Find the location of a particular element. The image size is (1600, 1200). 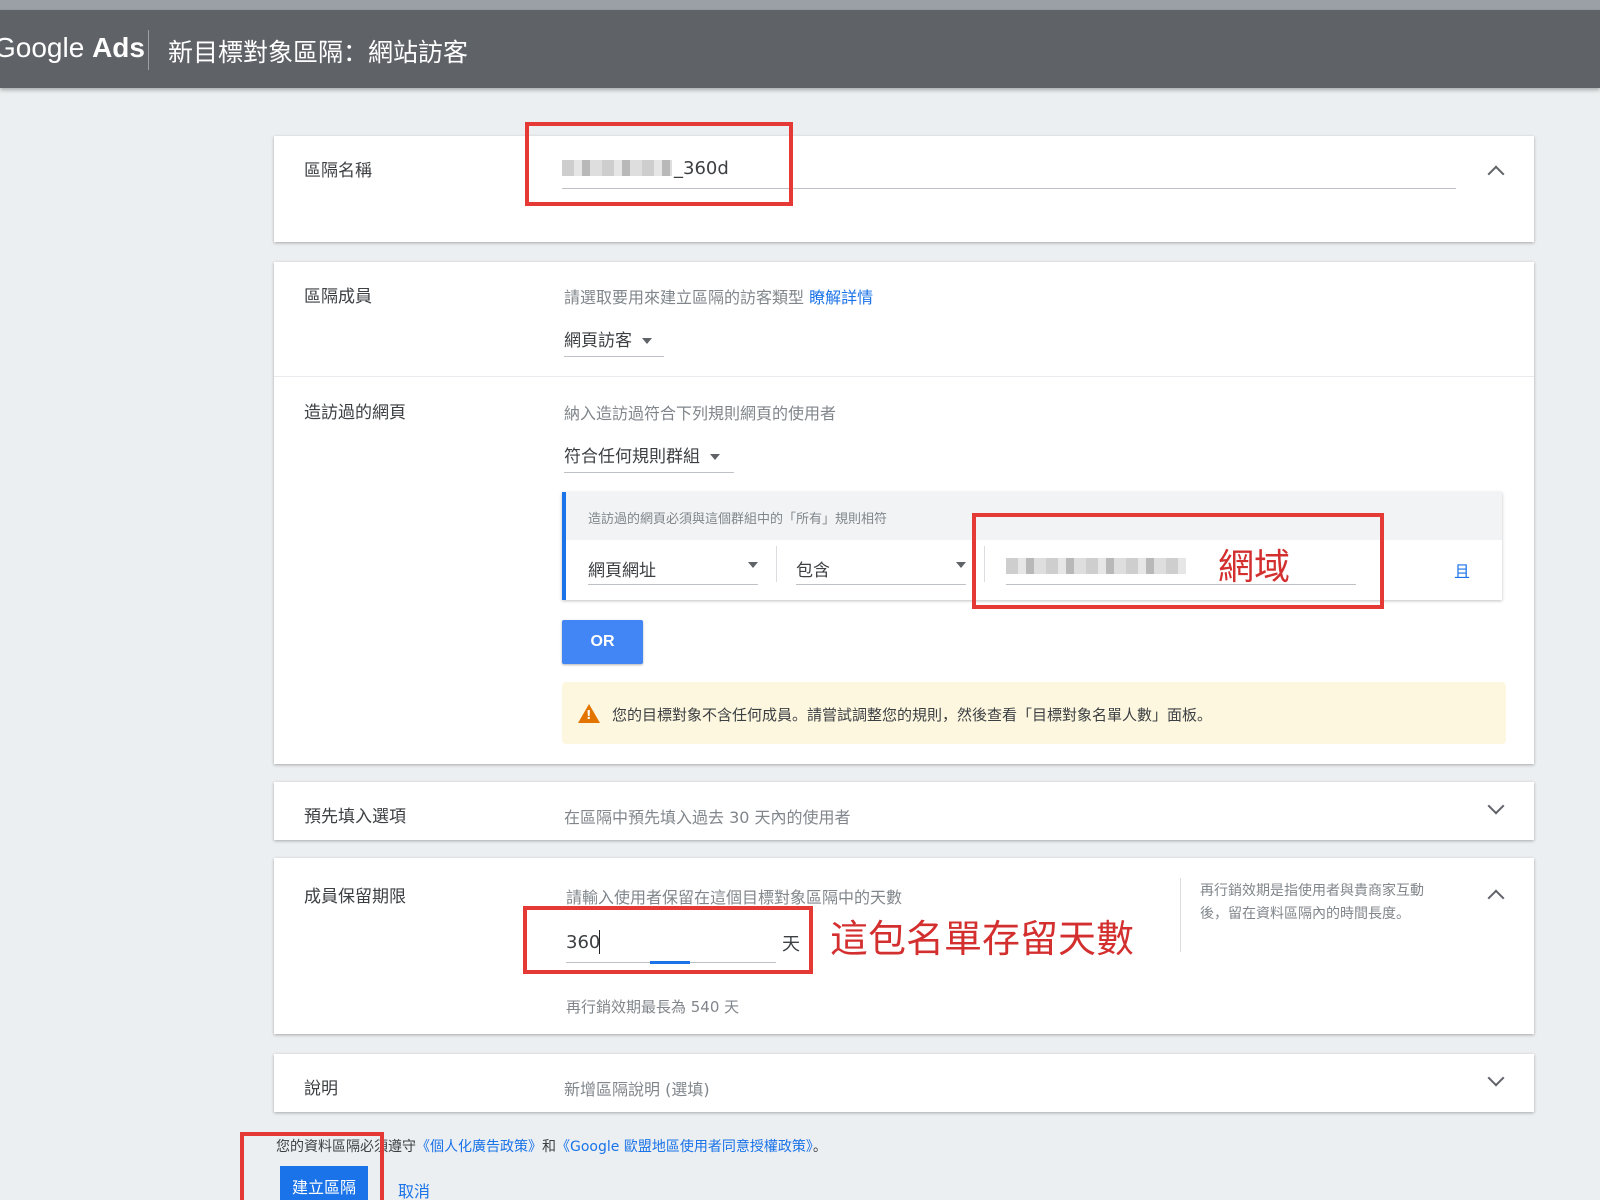

or-button: OR is located at coordinates (602, 642).